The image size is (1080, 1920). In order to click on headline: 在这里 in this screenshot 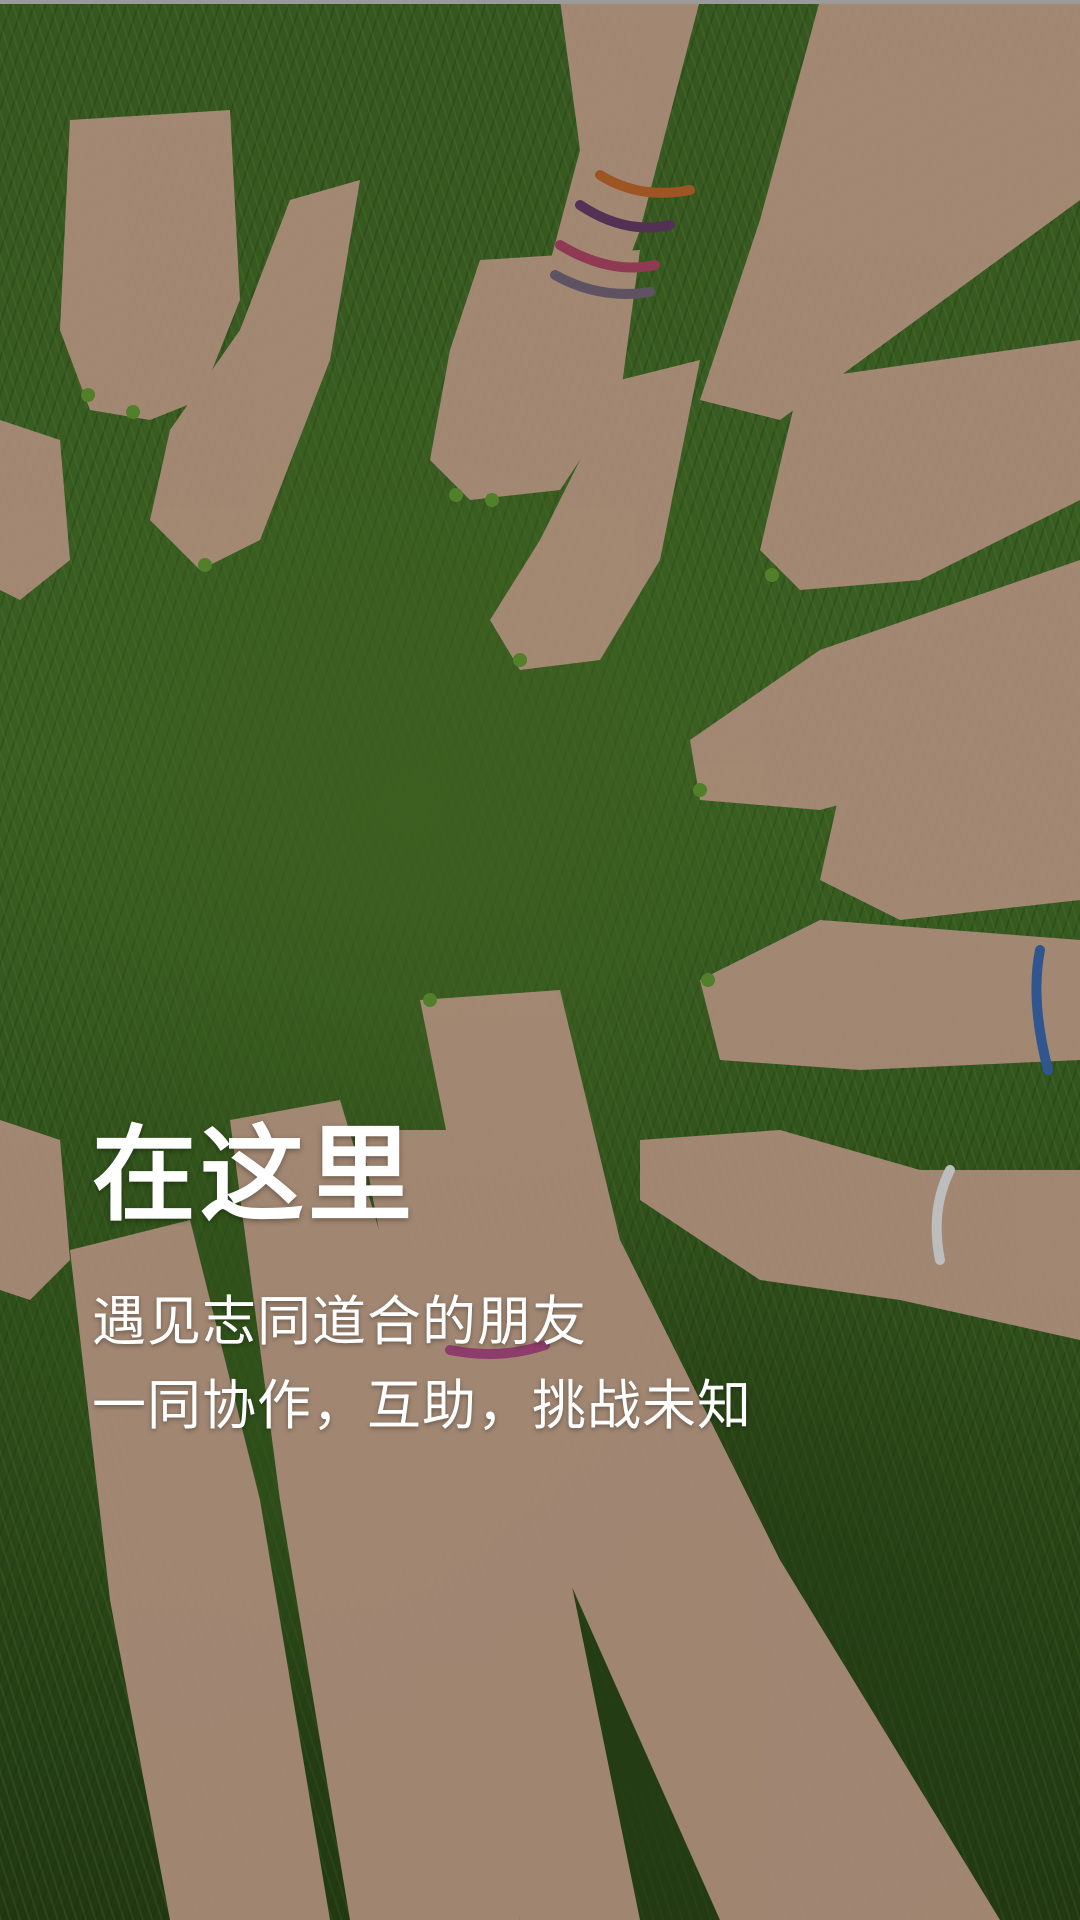, I will do `click(254, 1175)`.